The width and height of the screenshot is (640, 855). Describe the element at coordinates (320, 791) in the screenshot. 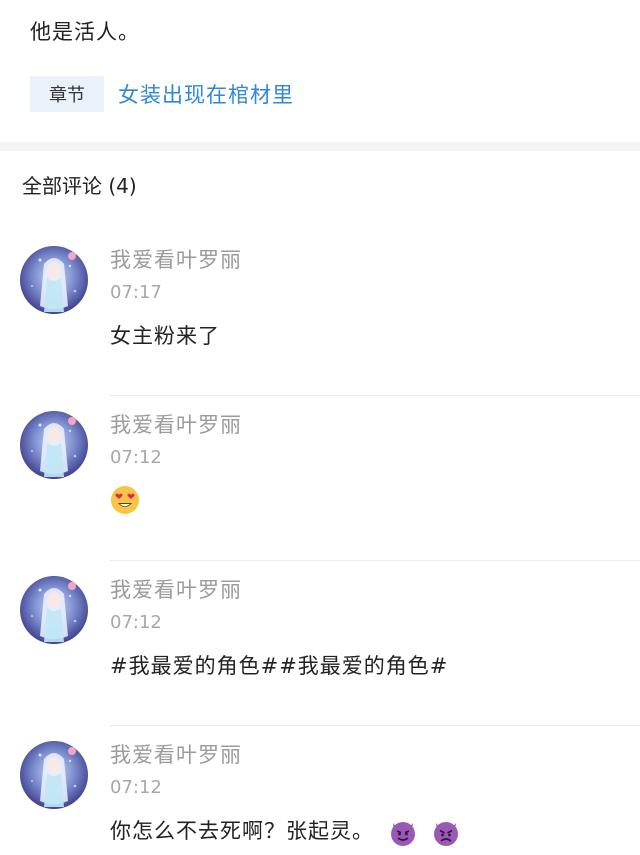

I see `comment-item: 我爱看叶罗丽 07:12 你怎么不去死啊？张起灵。` at that location.